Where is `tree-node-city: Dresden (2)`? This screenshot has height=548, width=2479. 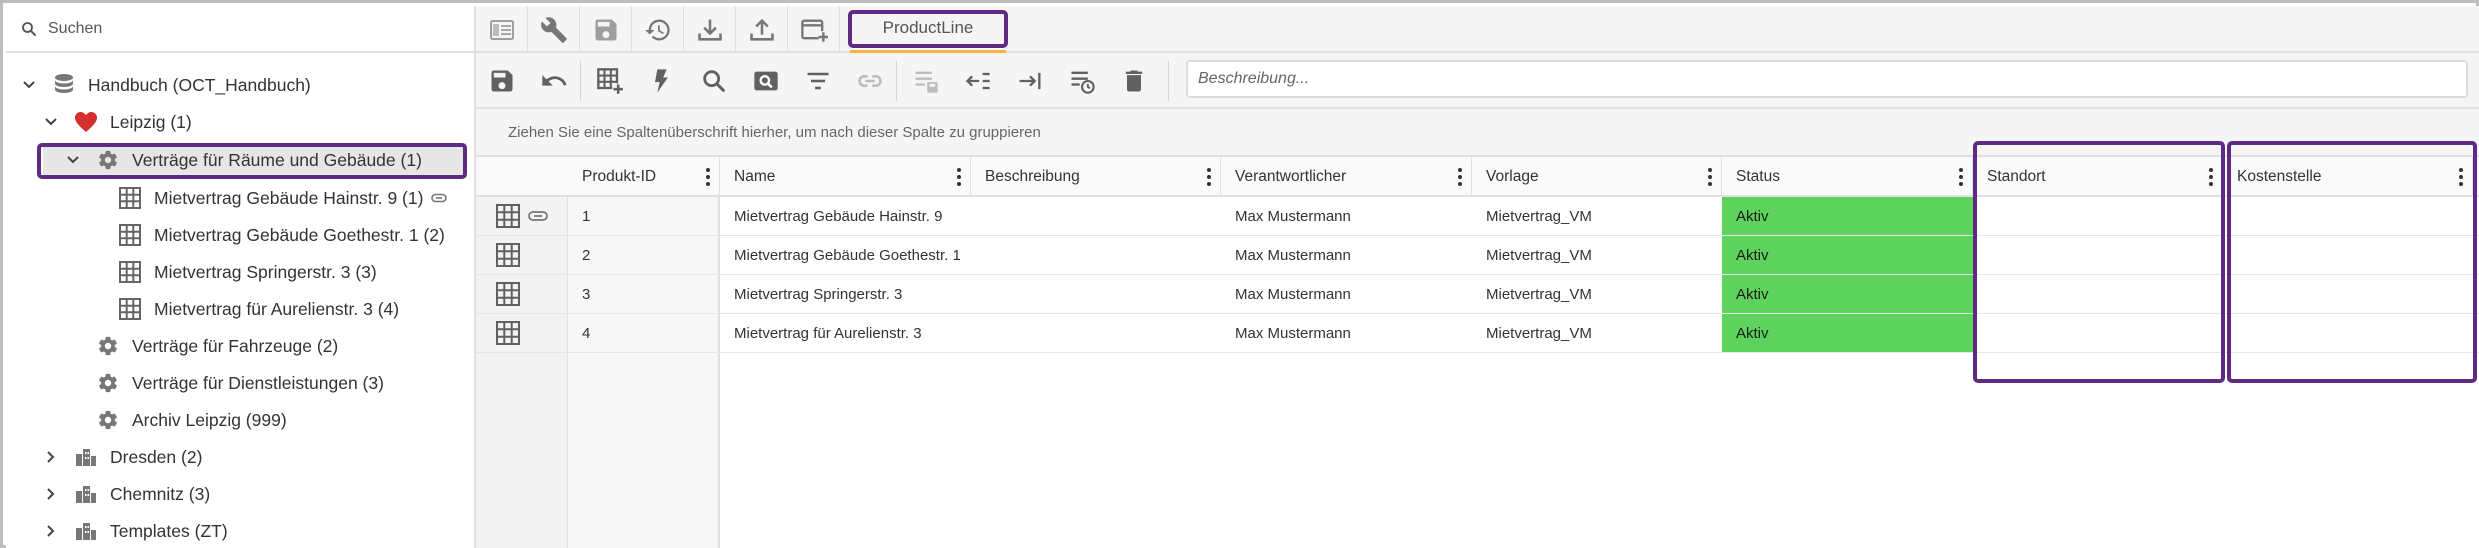 tree-node-city: Dresden (2) is located at coordinates (121, 457).